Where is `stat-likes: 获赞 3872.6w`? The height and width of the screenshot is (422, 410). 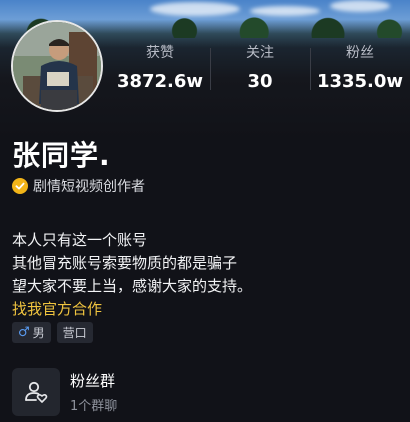 stat-likes: 获赞 3872.6w is located at coordinates (160, 69).